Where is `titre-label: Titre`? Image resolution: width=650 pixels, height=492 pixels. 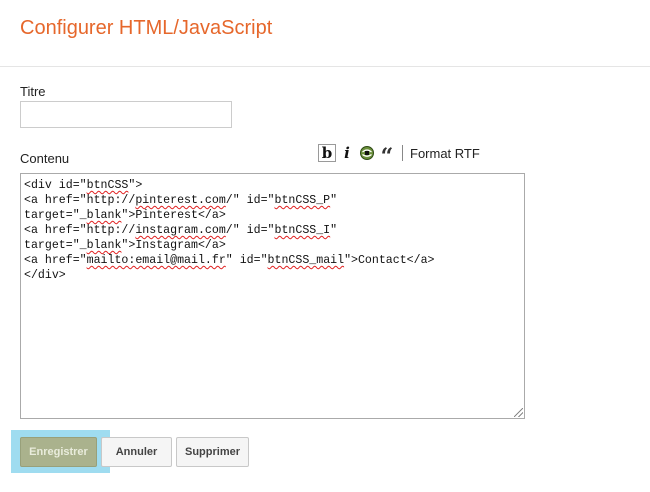
titre-label: Titre is located at coordinates (33, 91).